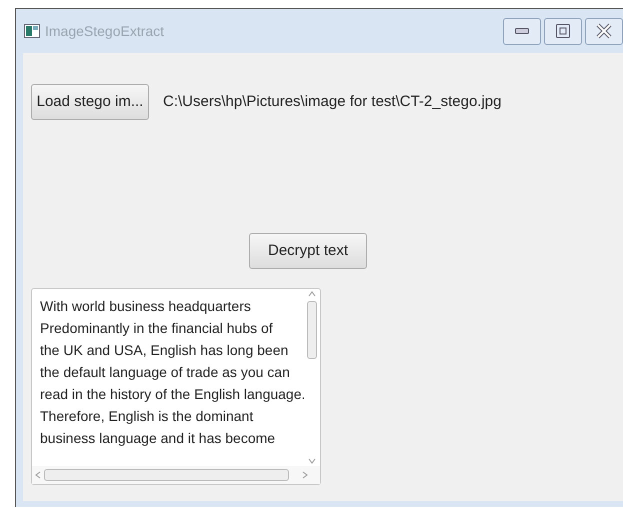  Describe the element at coordinates (332, 102) in the screenshot. I see `file-path: C:\Users\hp\Pictures\image for test\CT-2_stego.jpg` at that location.